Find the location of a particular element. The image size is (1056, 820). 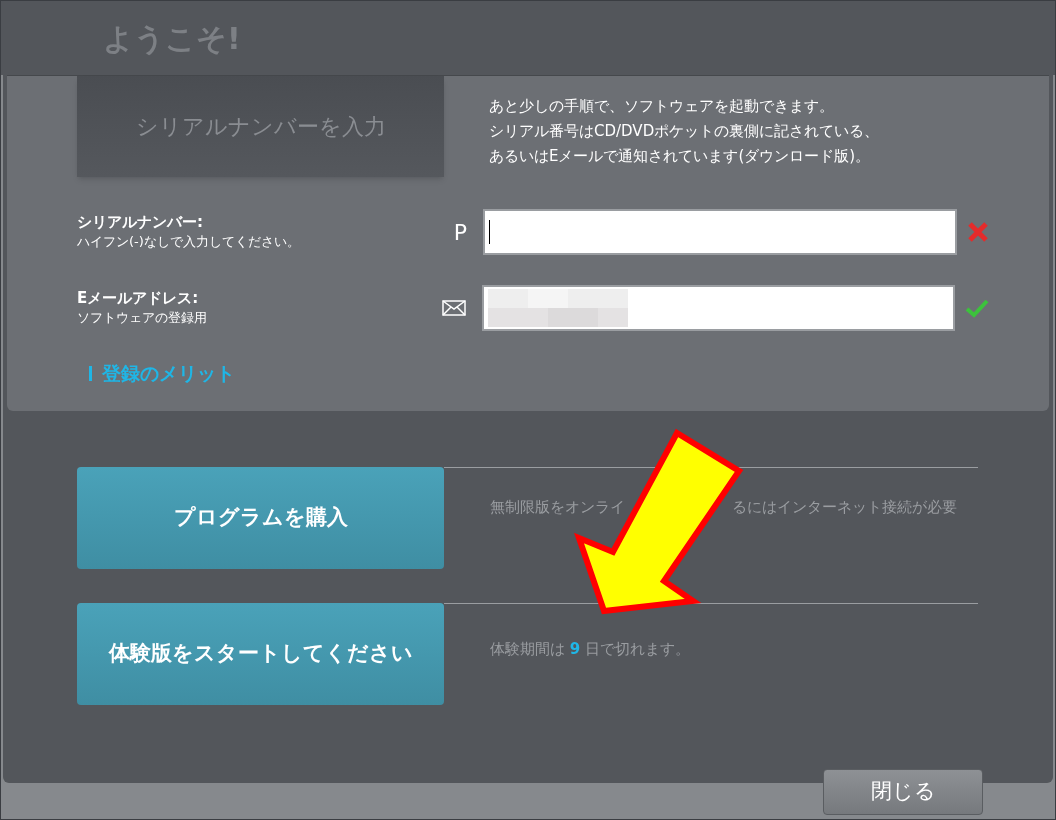

intro-text: シリアル番号はCD/DVDポケットの裏側に記されている、 is located at coordinates (684, 131).